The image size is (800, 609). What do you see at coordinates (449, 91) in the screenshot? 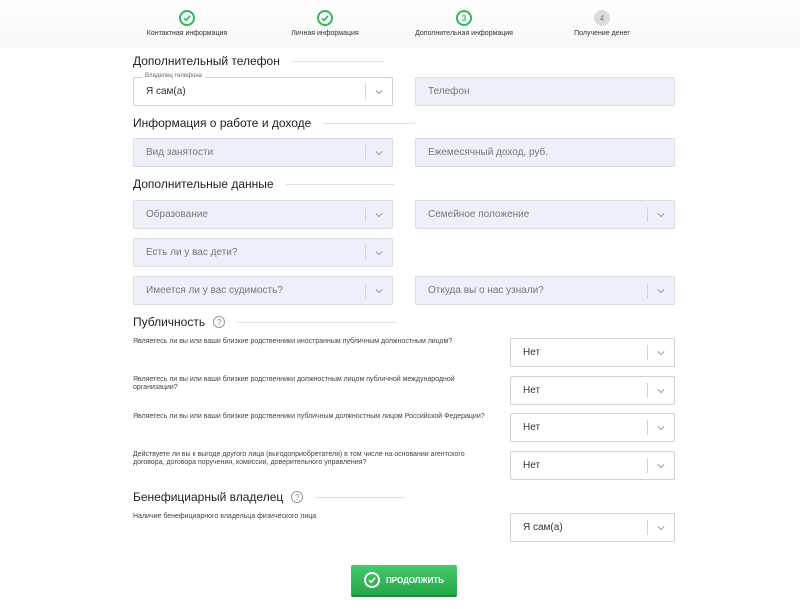
I see `phone-placeholder: Телефон` at bounding box center [449, 91].